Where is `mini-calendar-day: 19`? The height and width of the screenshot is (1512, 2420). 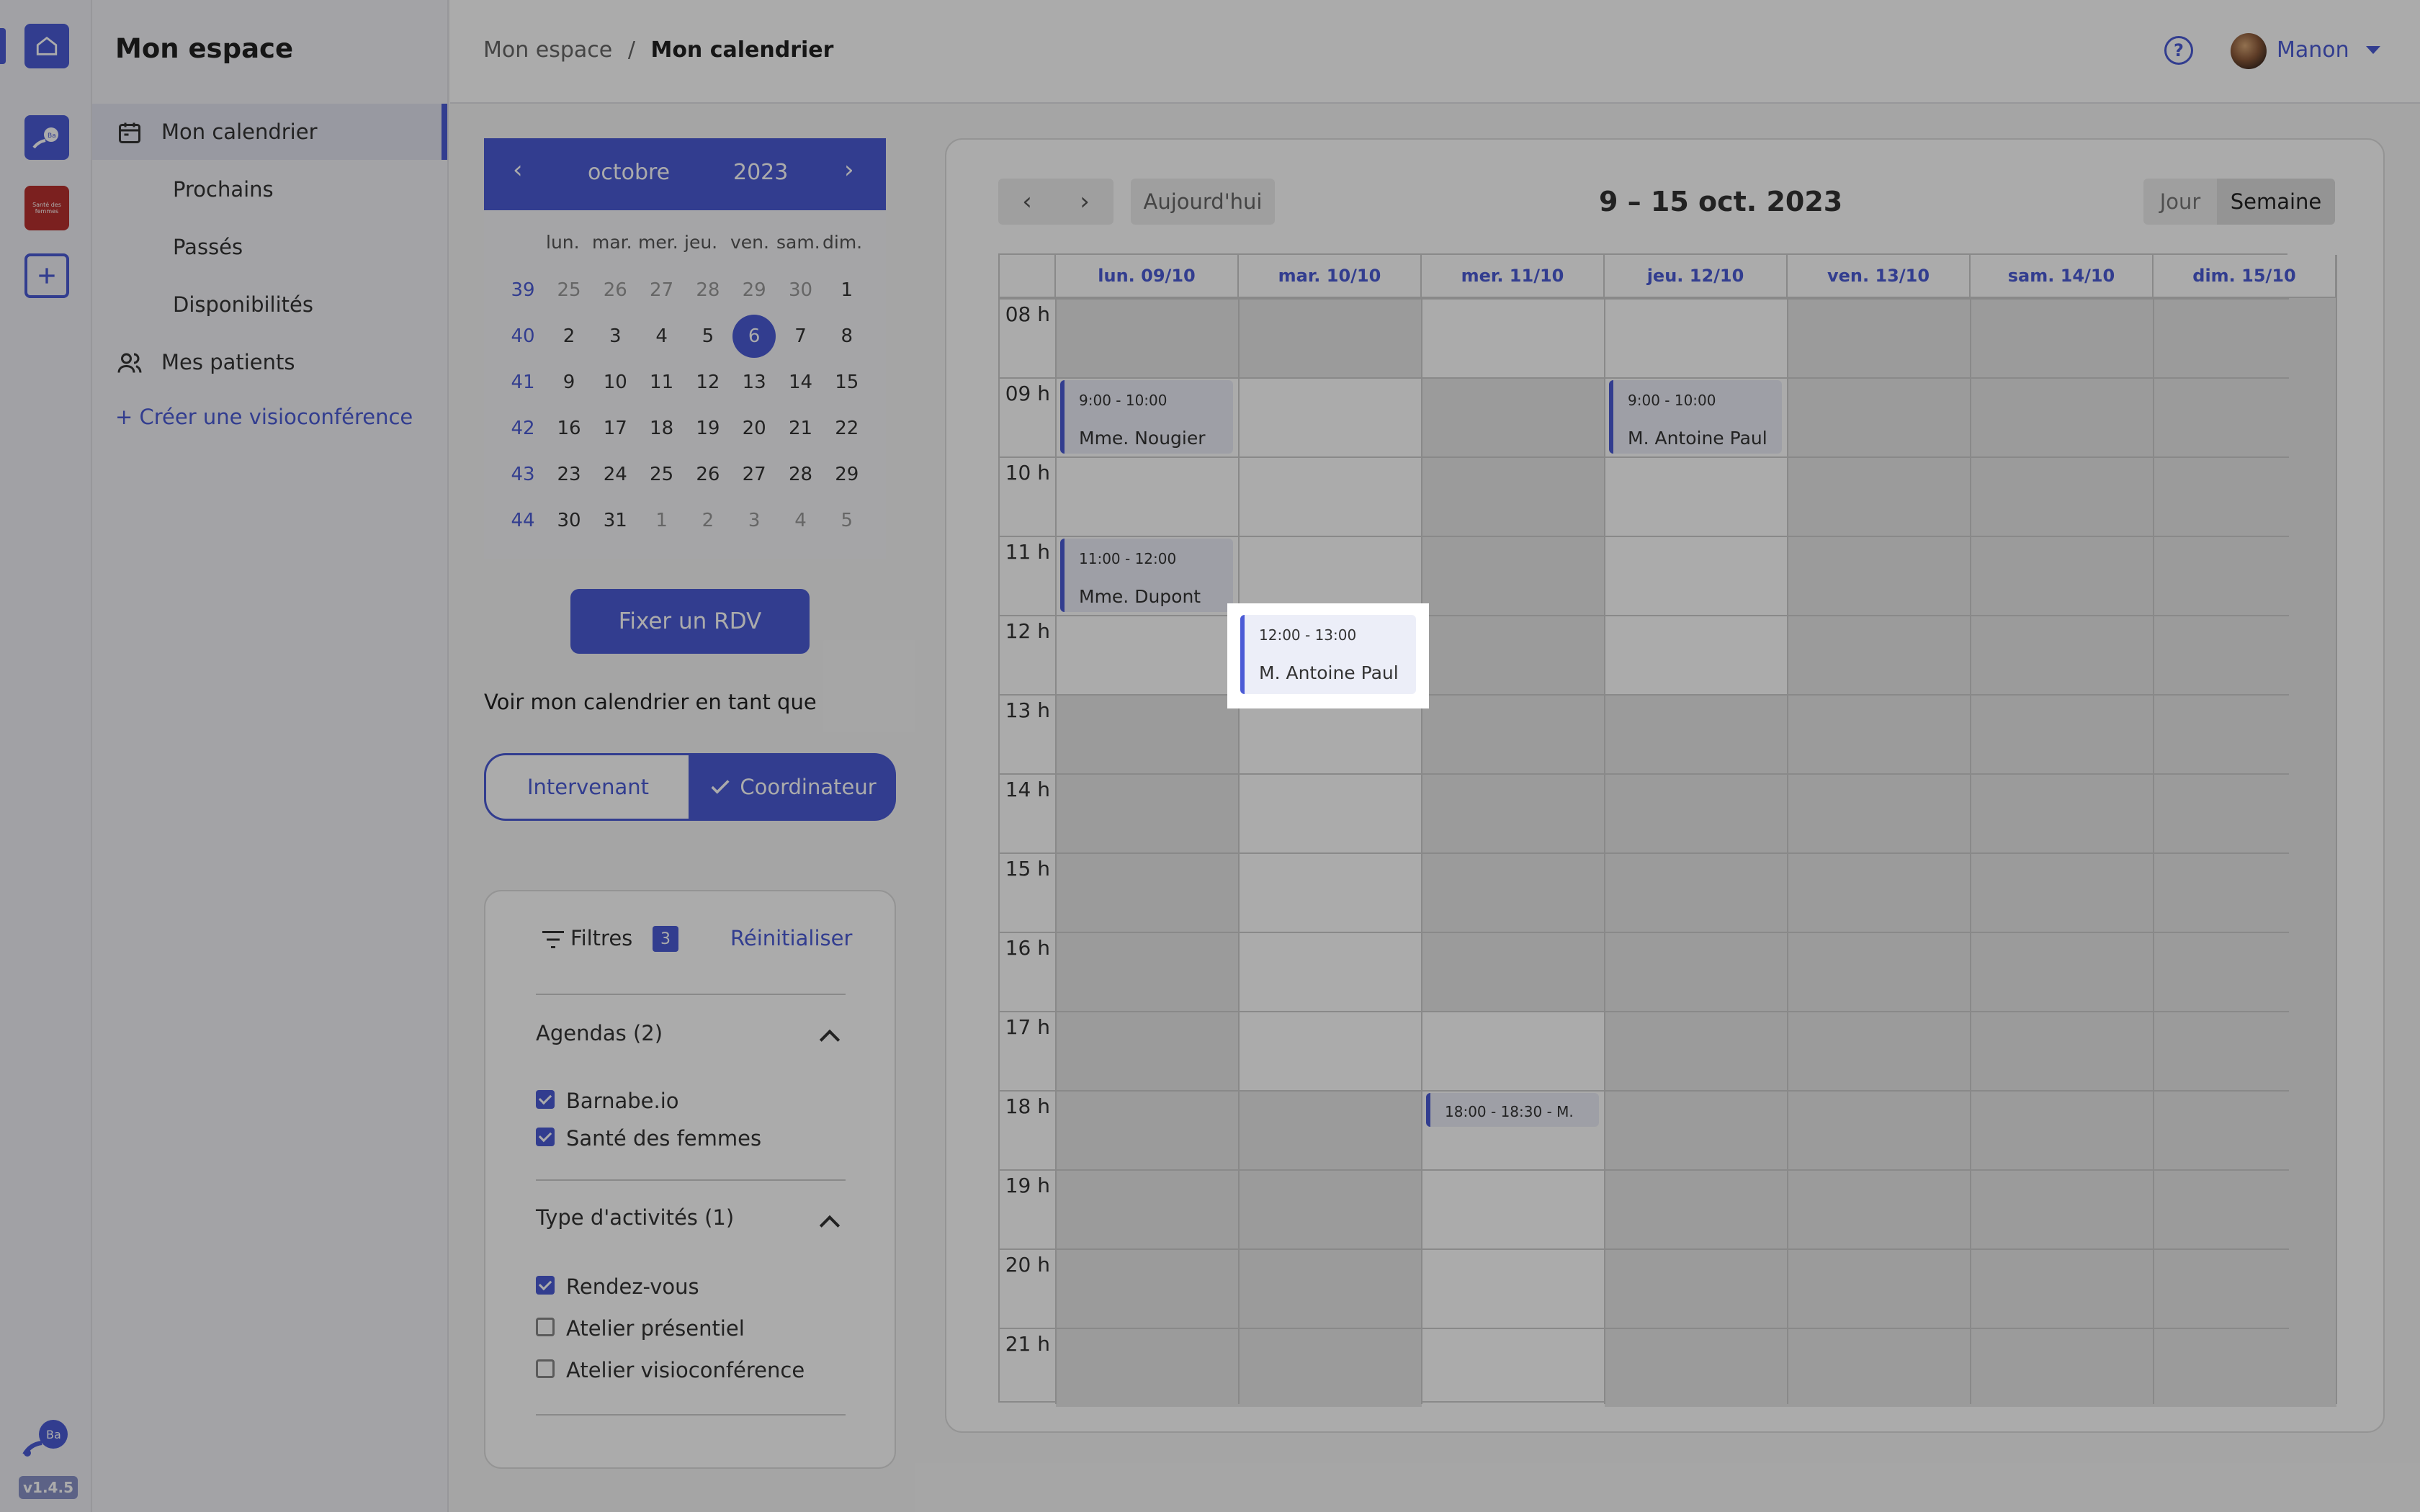 mini-calendar-day: 19 is located at coordinates (708, 428).